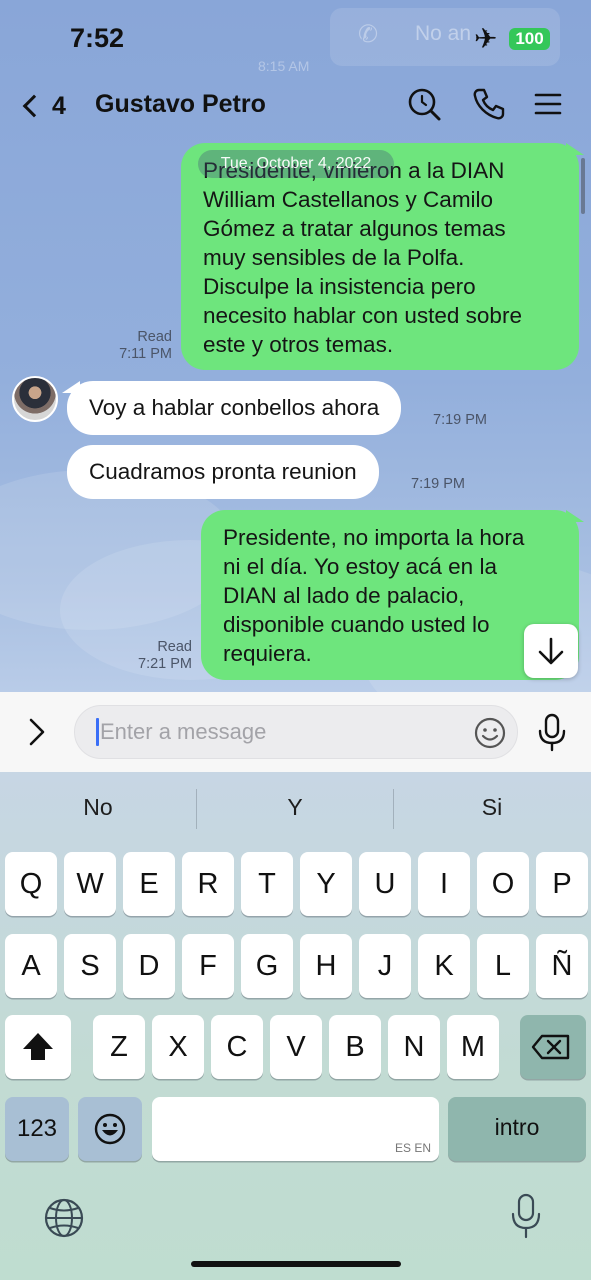 The image size is (591, 1280). I want to click on key: E, so click(149, 884).